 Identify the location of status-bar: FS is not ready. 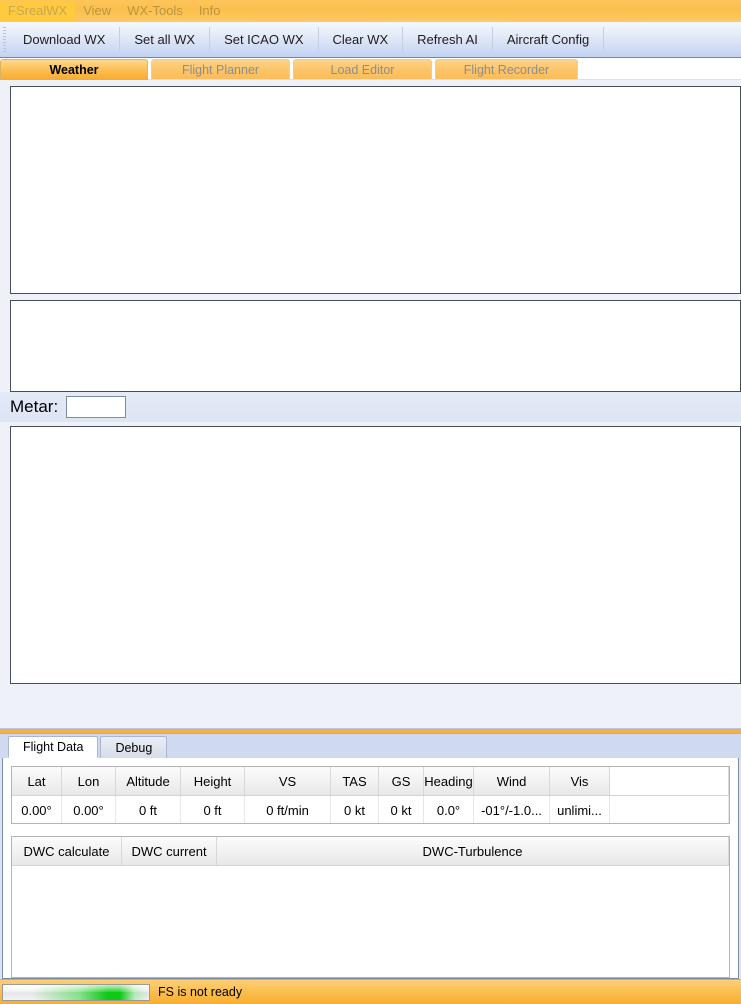
(370, 991).